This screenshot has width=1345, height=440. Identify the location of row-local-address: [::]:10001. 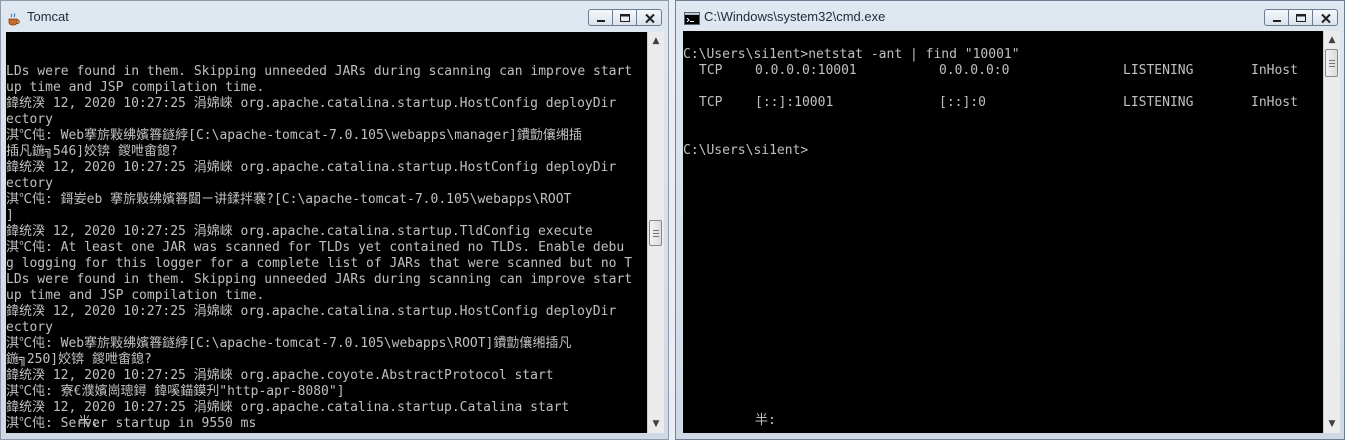
(794, 102).